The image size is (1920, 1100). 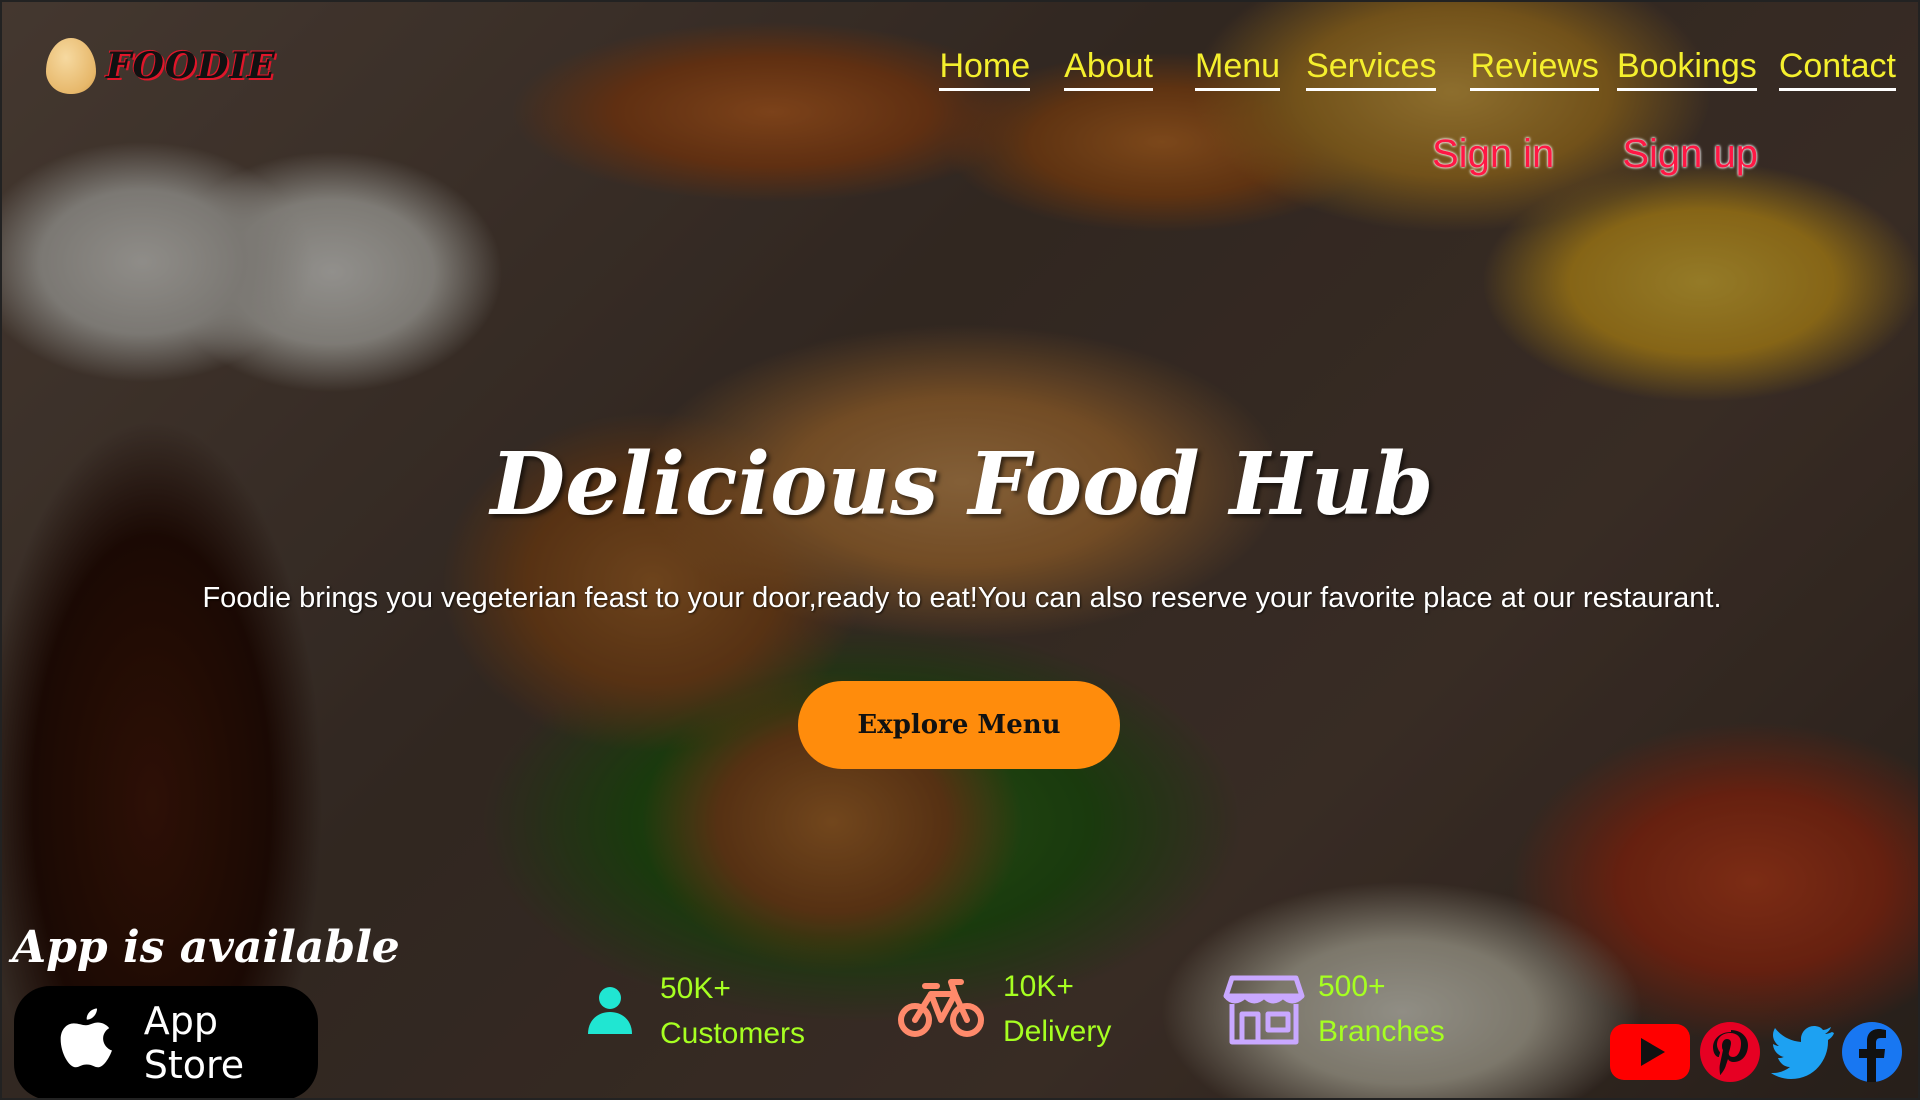 I want to click on nav-reviews: Reviews, so click(x=1534, y=68).